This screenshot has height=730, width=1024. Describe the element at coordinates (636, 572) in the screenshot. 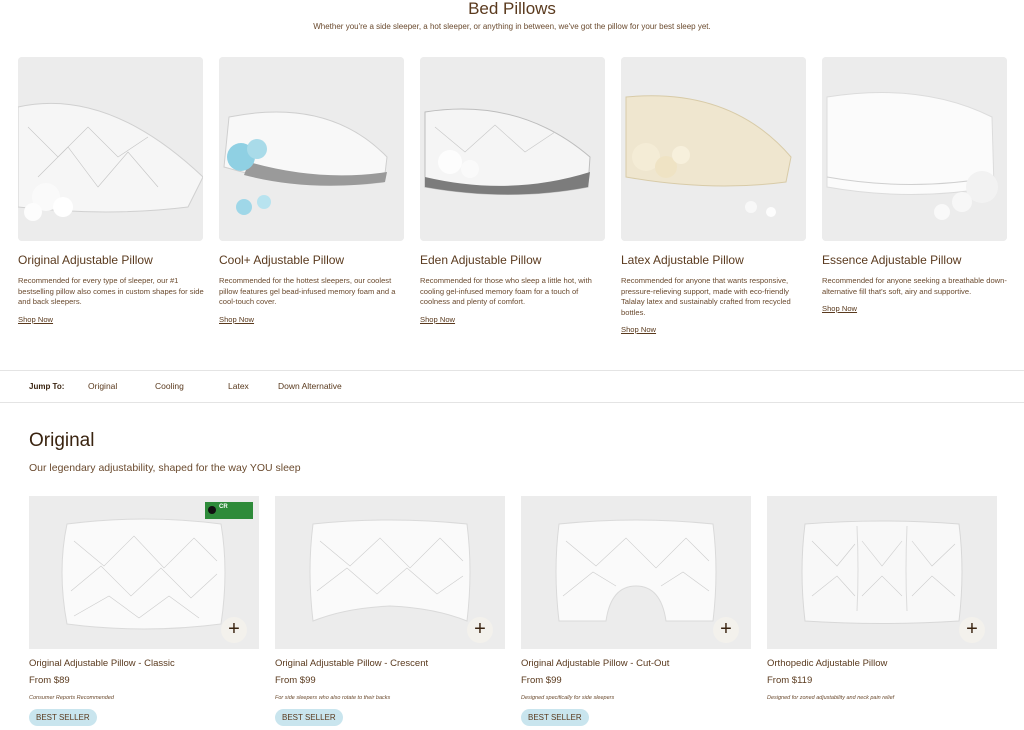

I see `cut-out-pillow-image: +` at that location.